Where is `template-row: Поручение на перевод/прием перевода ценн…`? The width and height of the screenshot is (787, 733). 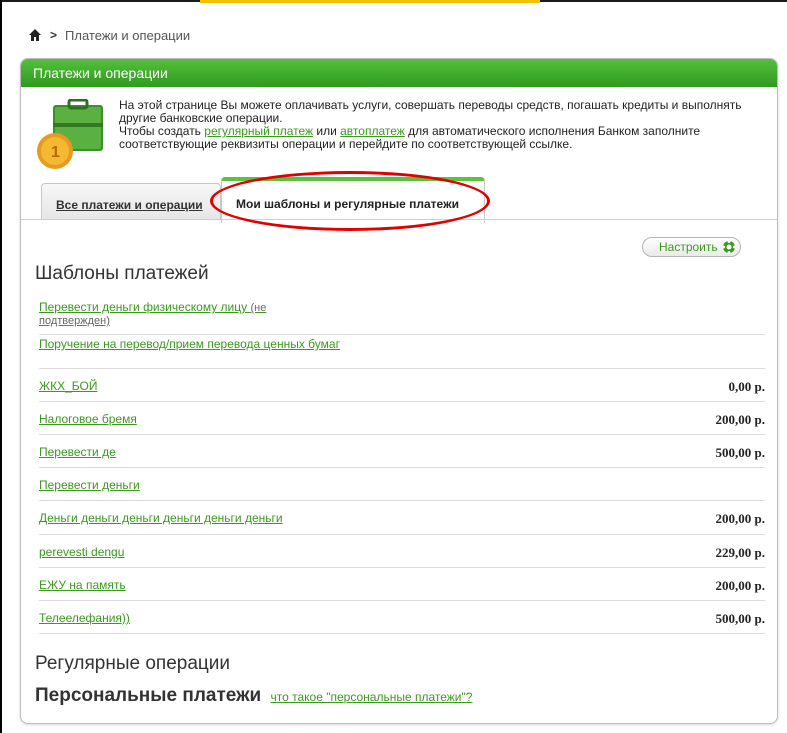 template-row: Поручение на перевод/прием перевода ценн… is located at coordinates (402, 351).